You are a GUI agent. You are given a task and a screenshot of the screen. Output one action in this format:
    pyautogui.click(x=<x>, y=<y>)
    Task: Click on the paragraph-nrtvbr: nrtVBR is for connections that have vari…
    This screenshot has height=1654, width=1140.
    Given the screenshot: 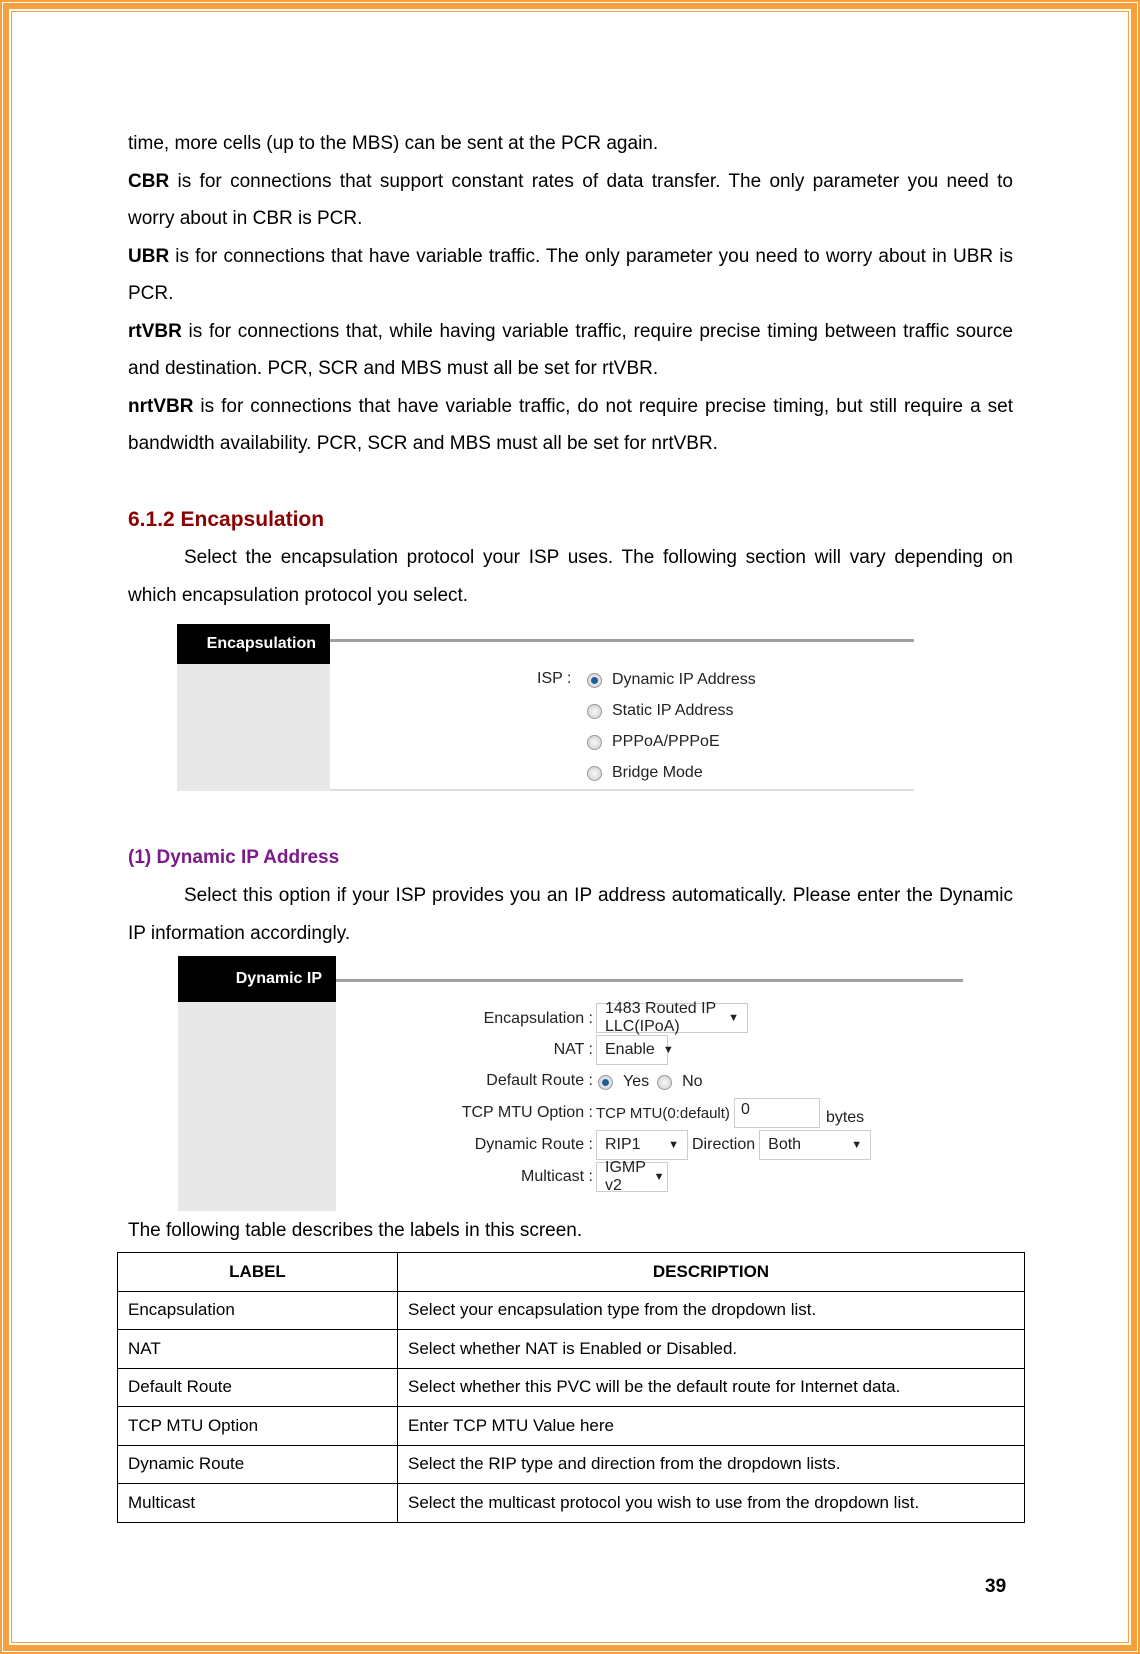 What is the action you would take?
    pyautogui.click(x=570, y=425)
    